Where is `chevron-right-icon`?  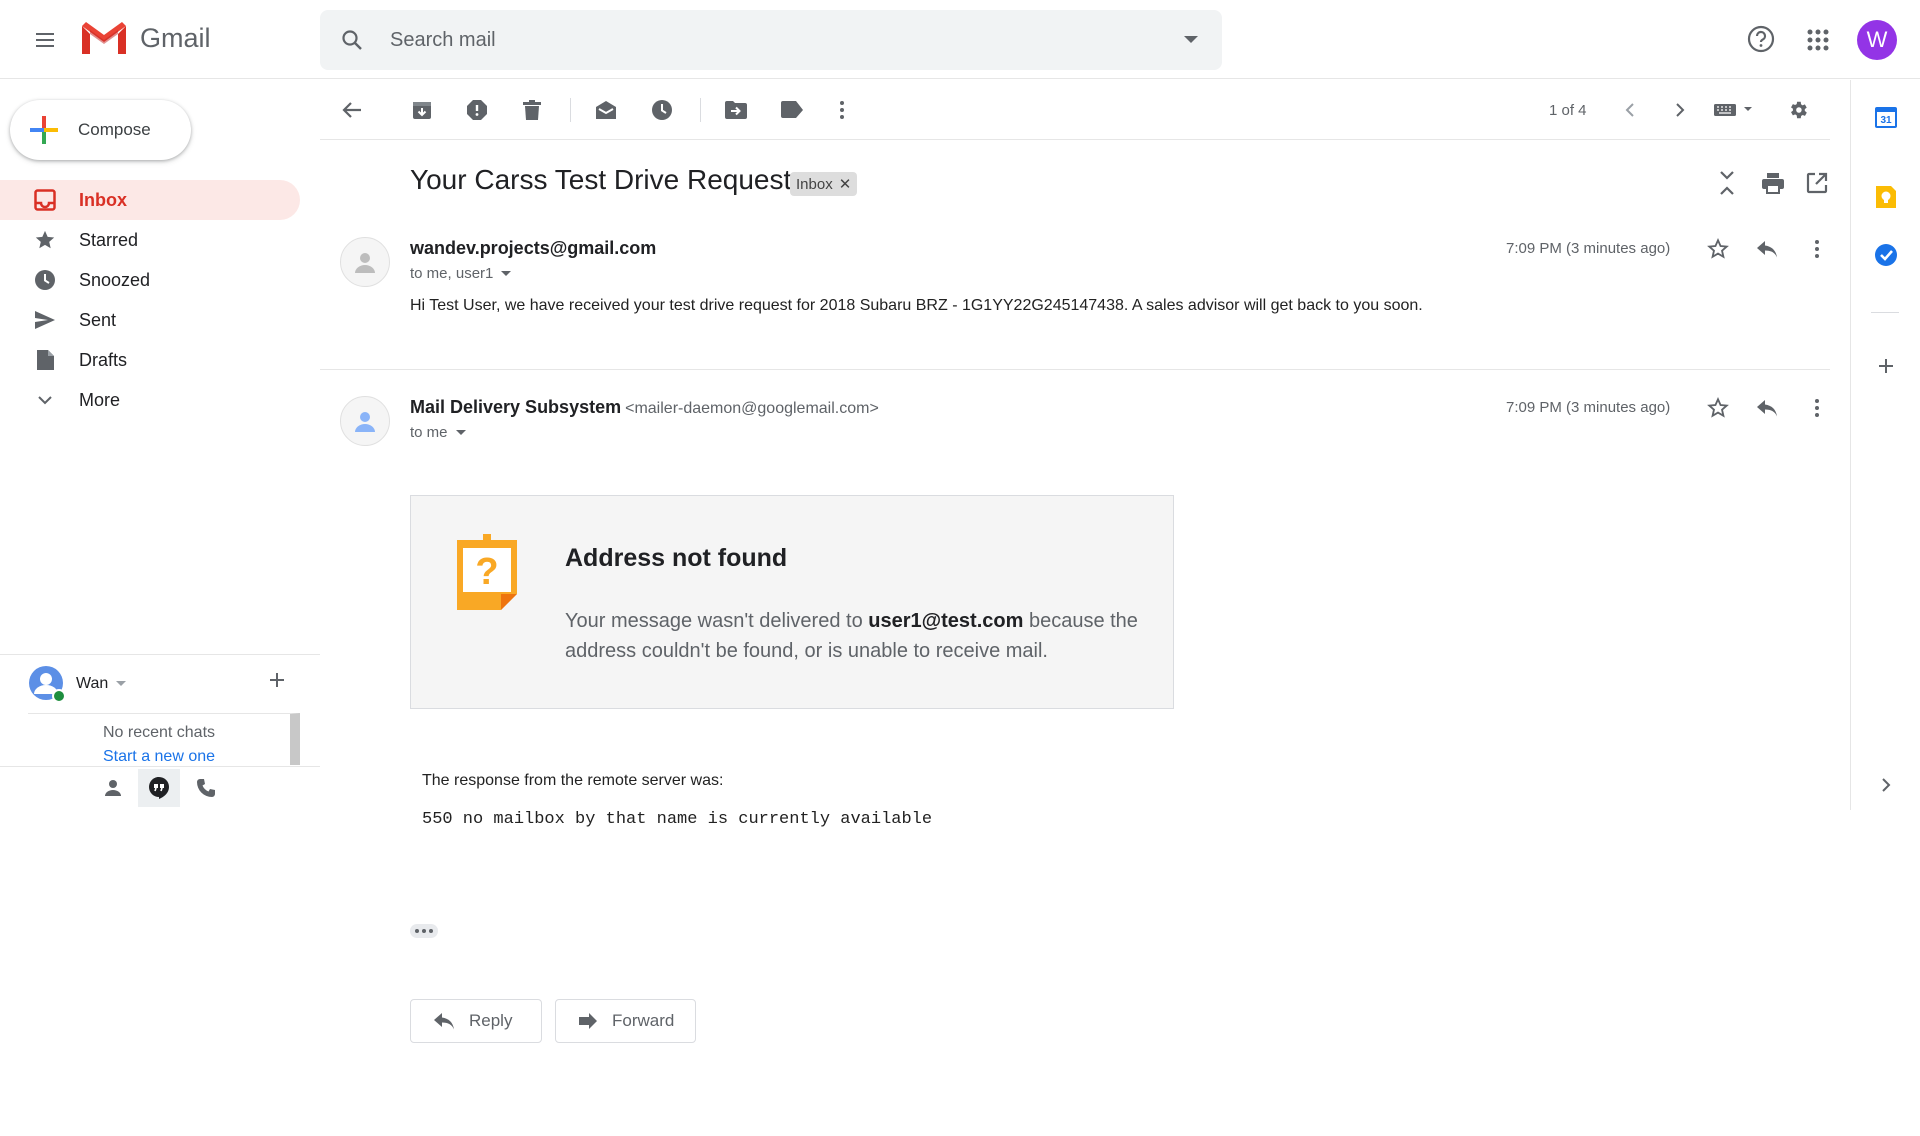 chevron-right-icon is located at coordinates (1680, 110).